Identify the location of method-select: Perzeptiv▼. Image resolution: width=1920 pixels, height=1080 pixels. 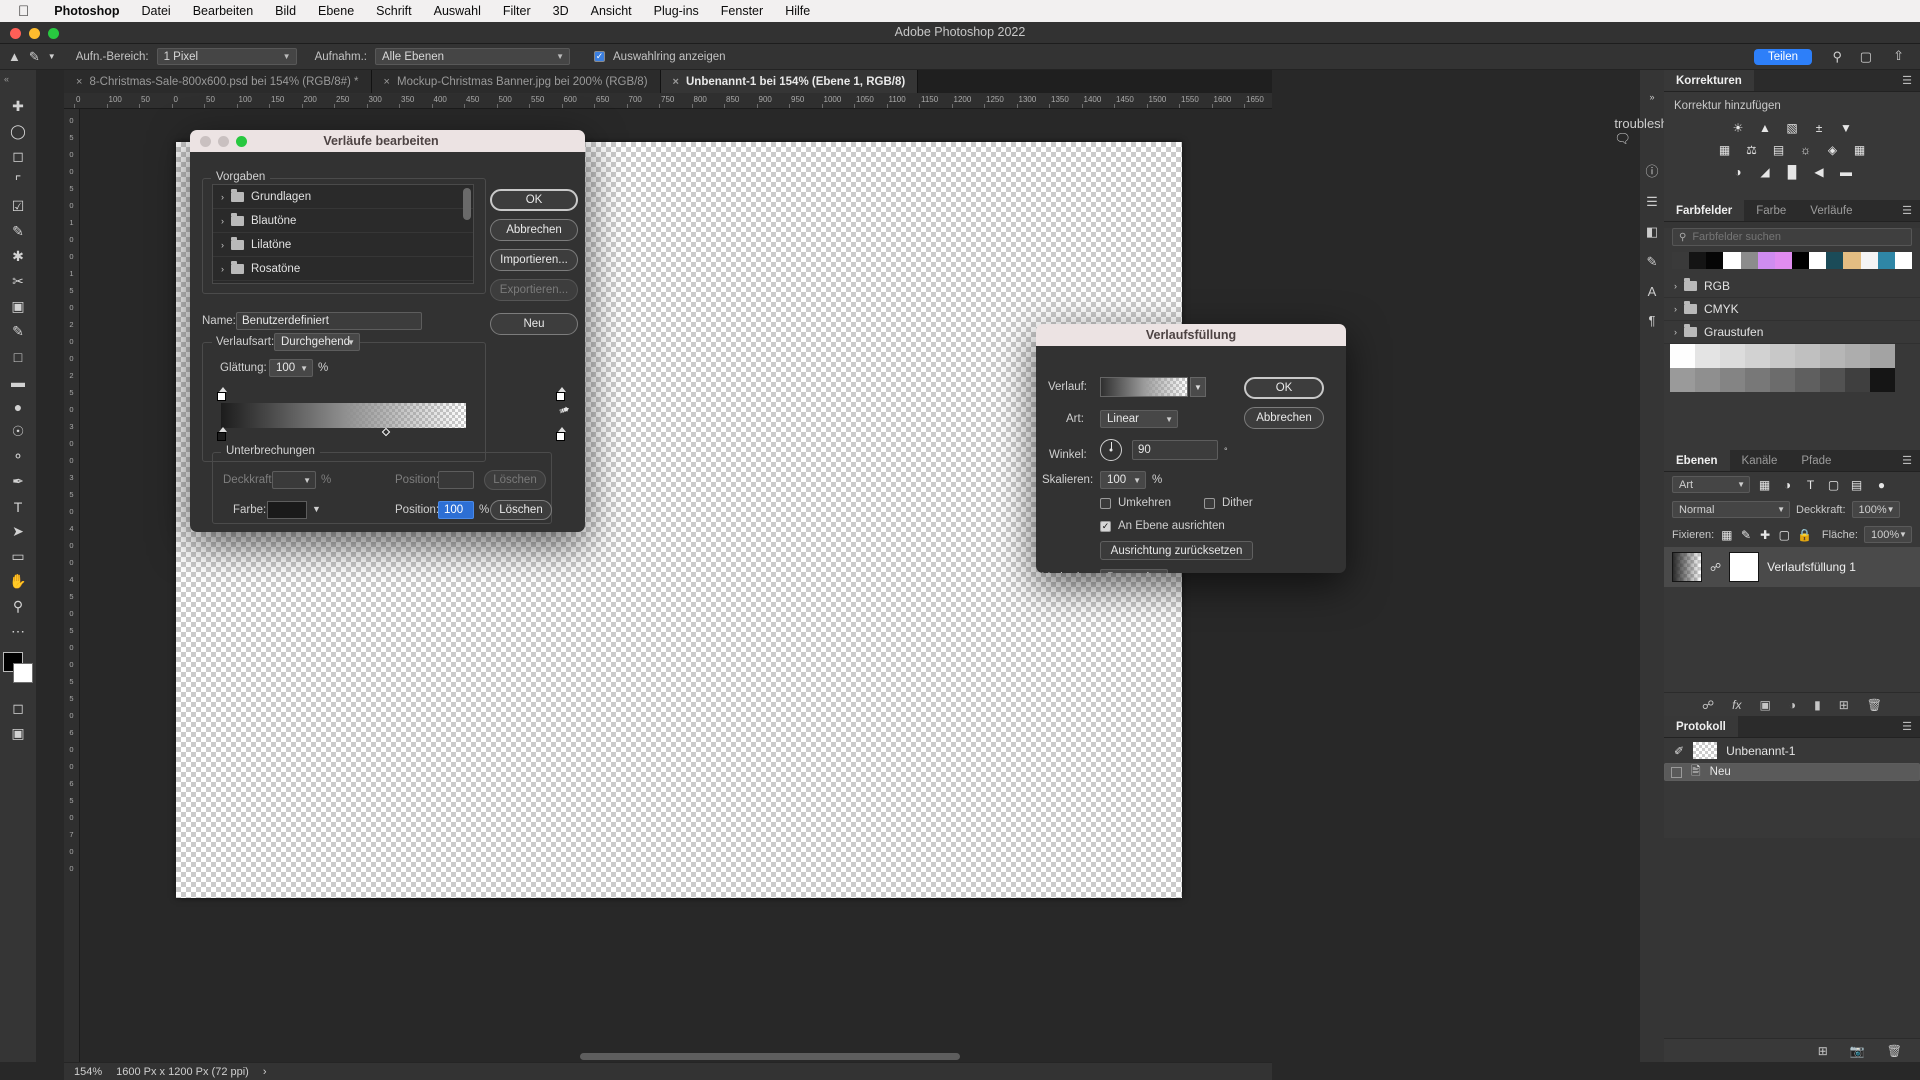
(1134, 571).